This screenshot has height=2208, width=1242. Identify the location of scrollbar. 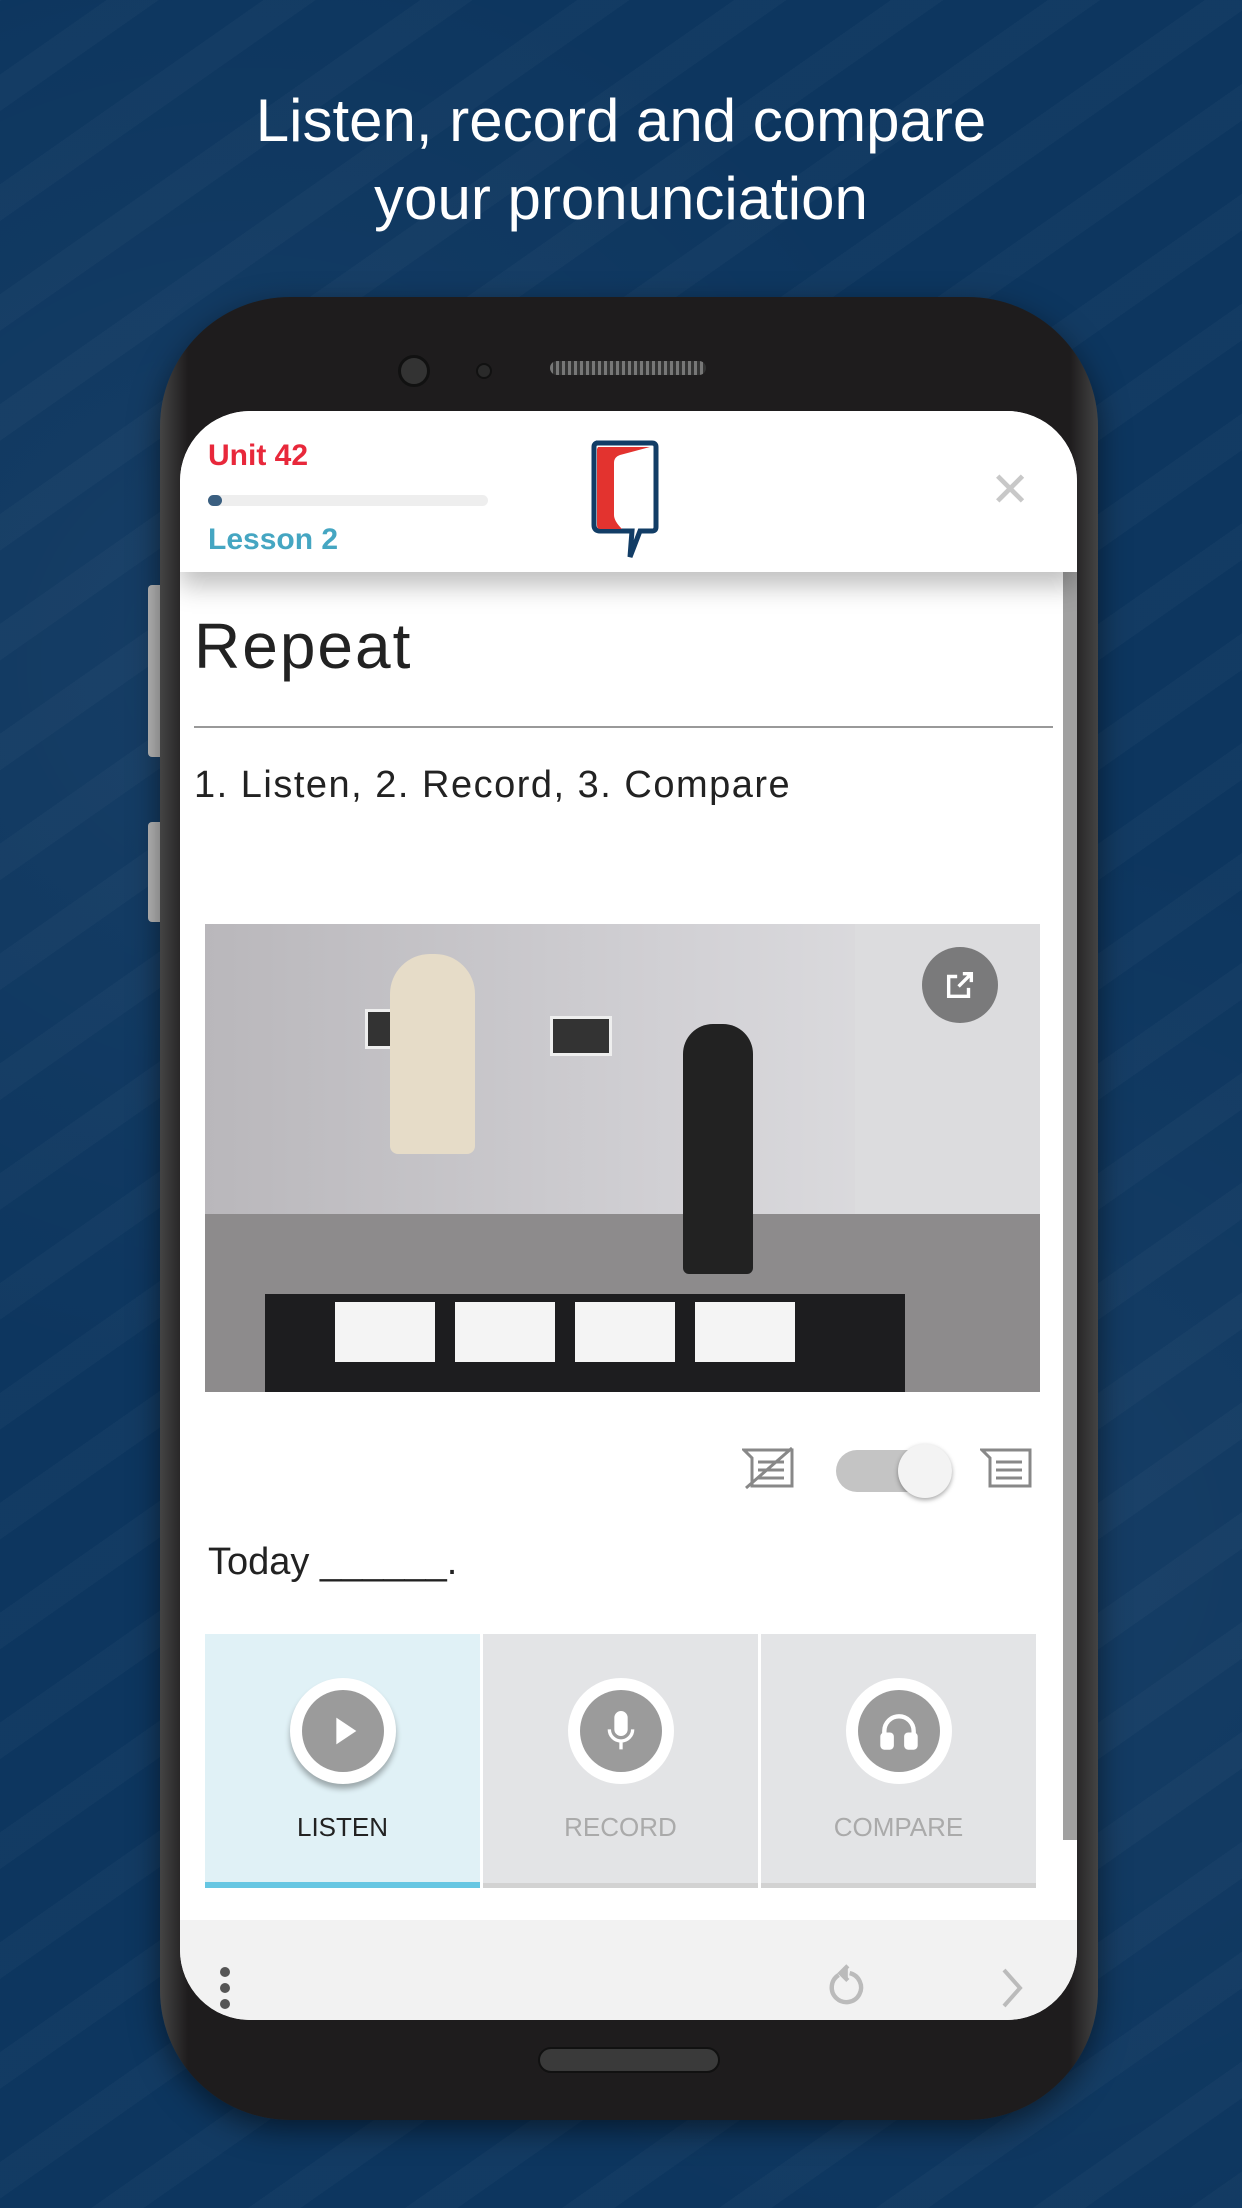
(1070, 1206).